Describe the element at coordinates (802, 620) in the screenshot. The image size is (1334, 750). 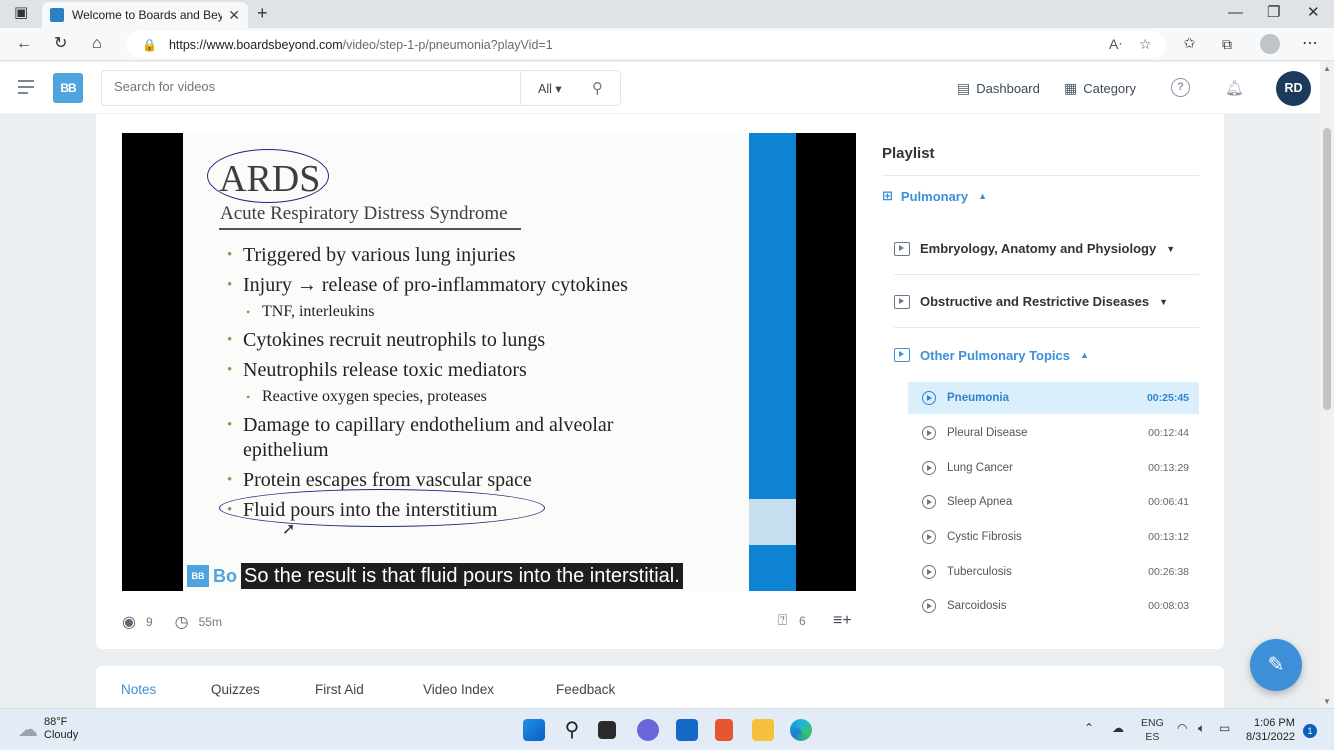
I see `questions-value: 6` at that location.